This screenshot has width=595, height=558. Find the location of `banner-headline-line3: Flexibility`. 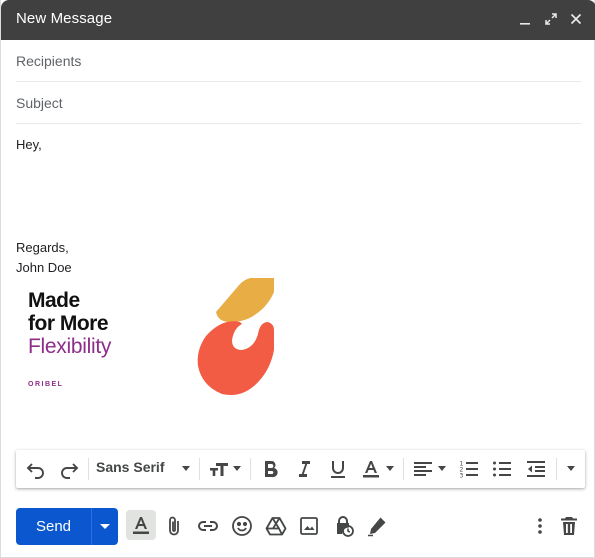

banner-headline-line3: Flexibility is located at coordinates (70, 346).